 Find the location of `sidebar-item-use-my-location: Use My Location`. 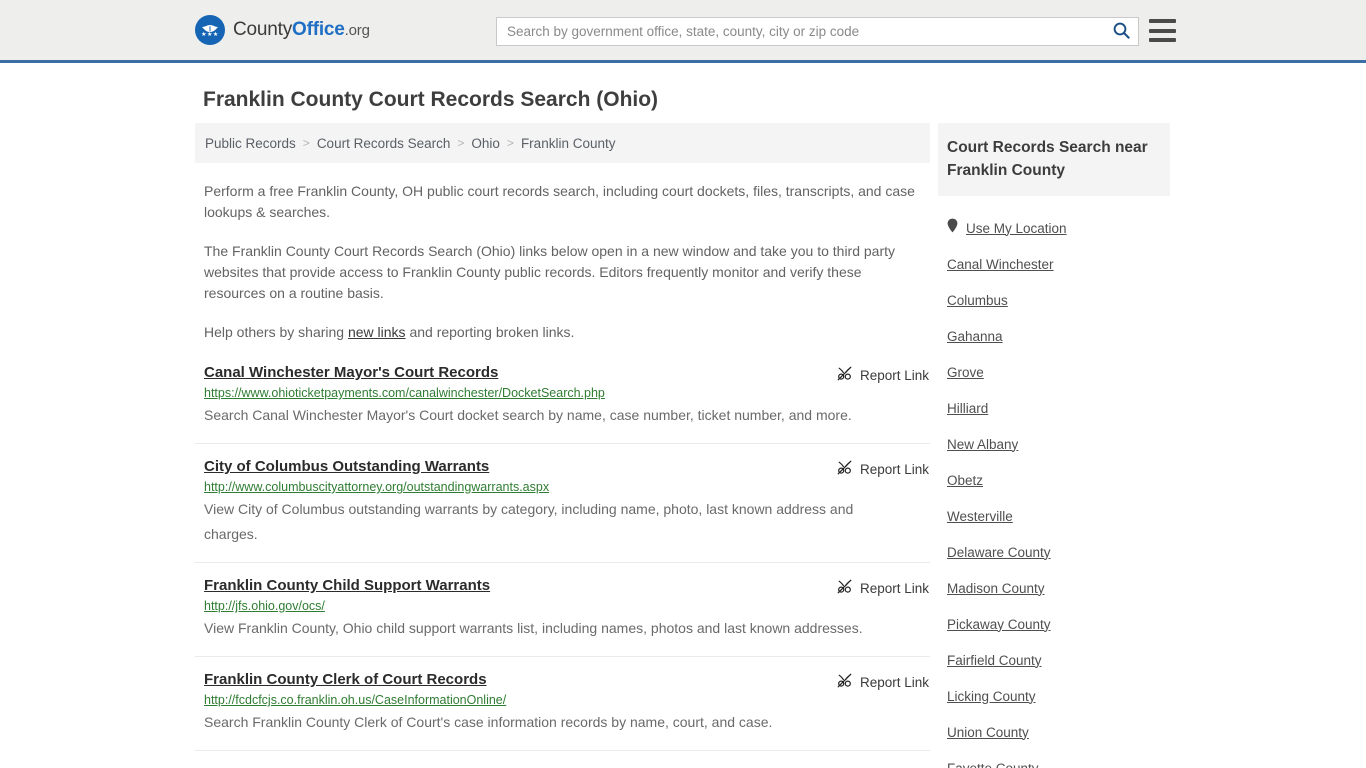

sidebar-item-use-my-location: Use My Location is located at coordinates (1054, 228).